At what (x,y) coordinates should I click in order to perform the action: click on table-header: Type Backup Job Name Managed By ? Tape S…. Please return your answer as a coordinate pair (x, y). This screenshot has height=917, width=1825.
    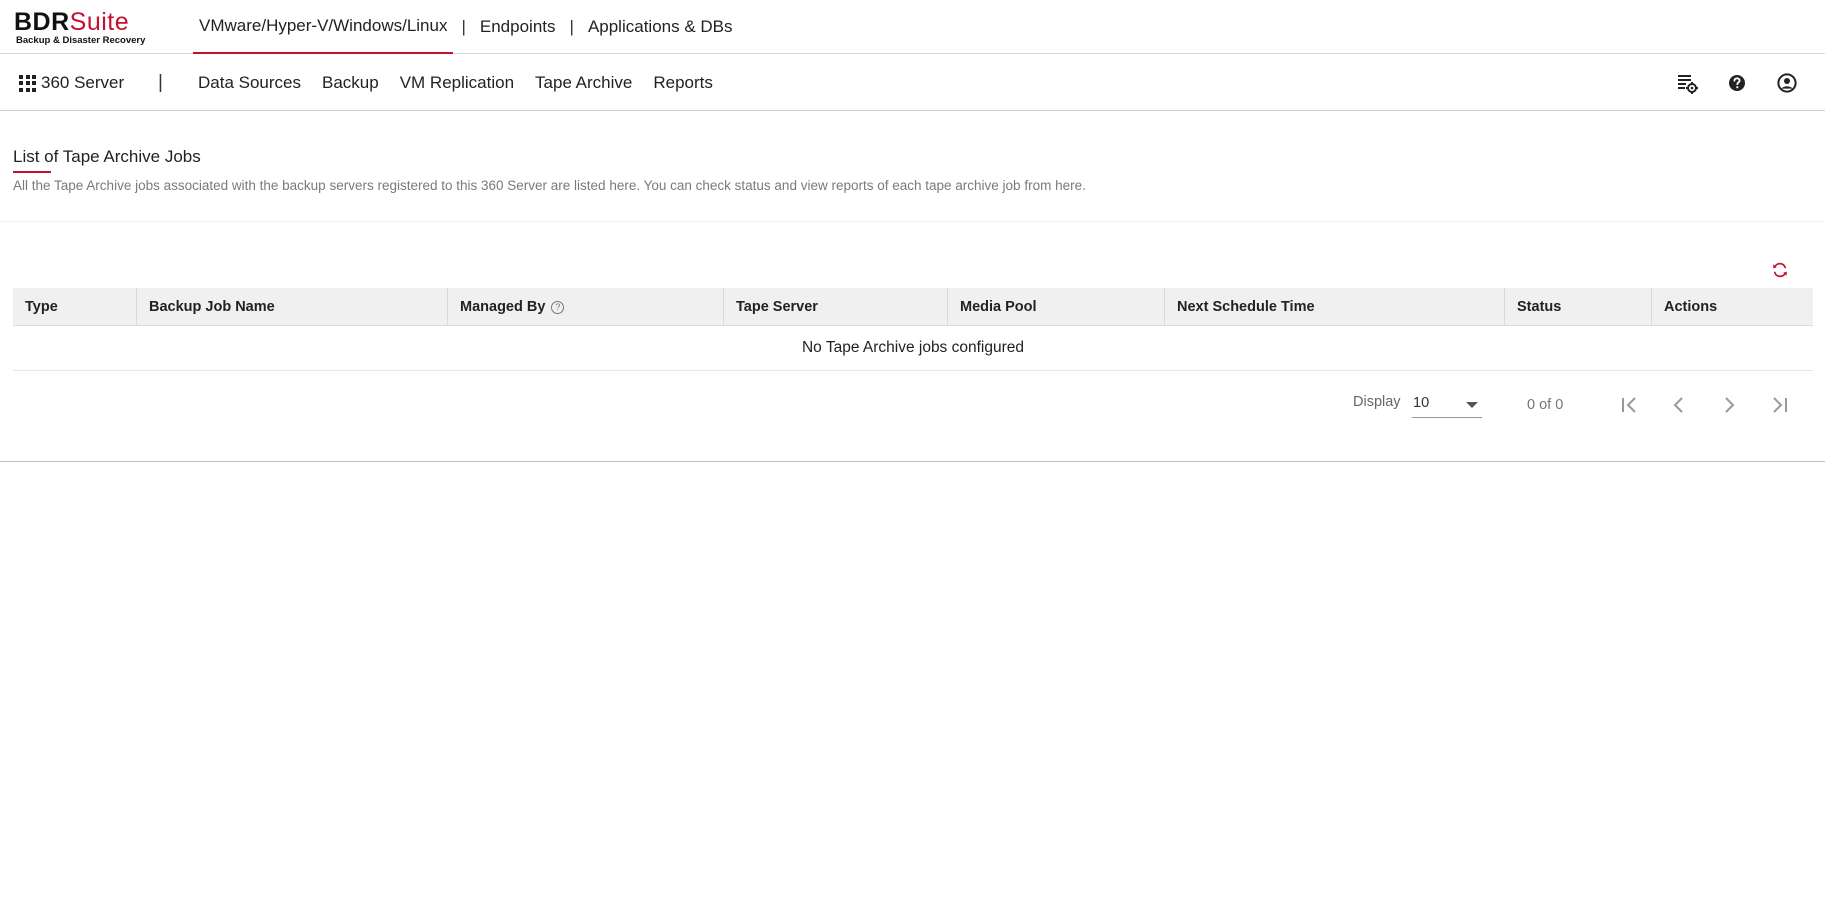
    Looking at the image, I should click on (913, 307).